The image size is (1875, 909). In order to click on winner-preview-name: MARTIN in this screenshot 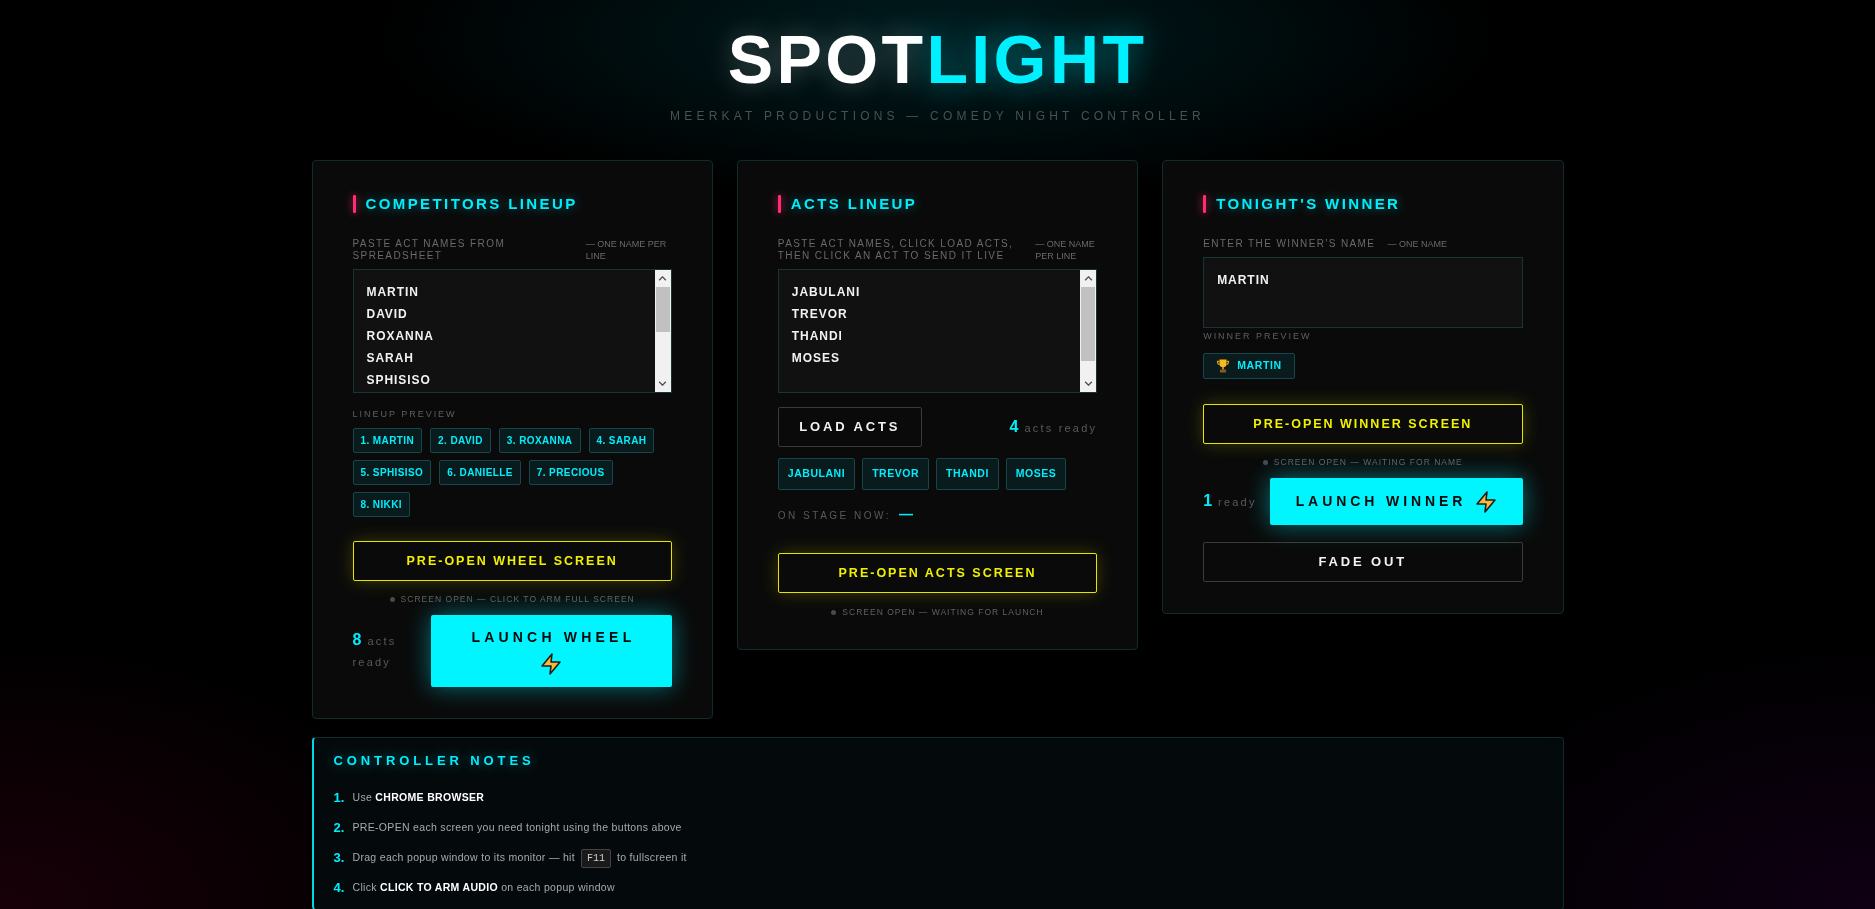, I will do `click(1259, 366)`.